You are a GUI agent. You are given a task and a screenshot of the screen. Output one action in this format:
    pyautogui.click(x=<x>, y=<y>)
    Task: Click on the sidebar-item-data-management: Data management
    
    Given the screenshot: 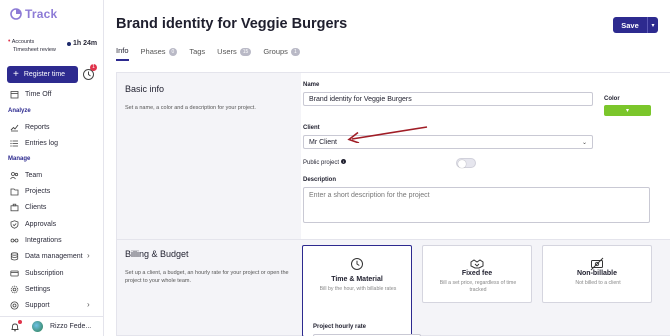 What is the action you would take?
    pyautogui.click(x=46, y=256)
    